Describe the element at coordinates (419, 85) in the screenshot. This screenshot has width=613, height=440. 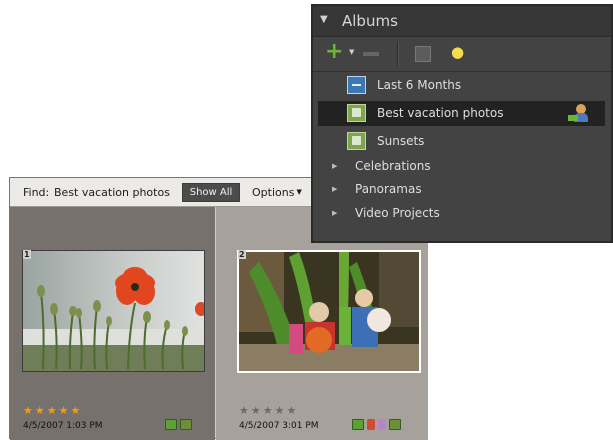
I see `album-label: Last 6 Months` at that location.